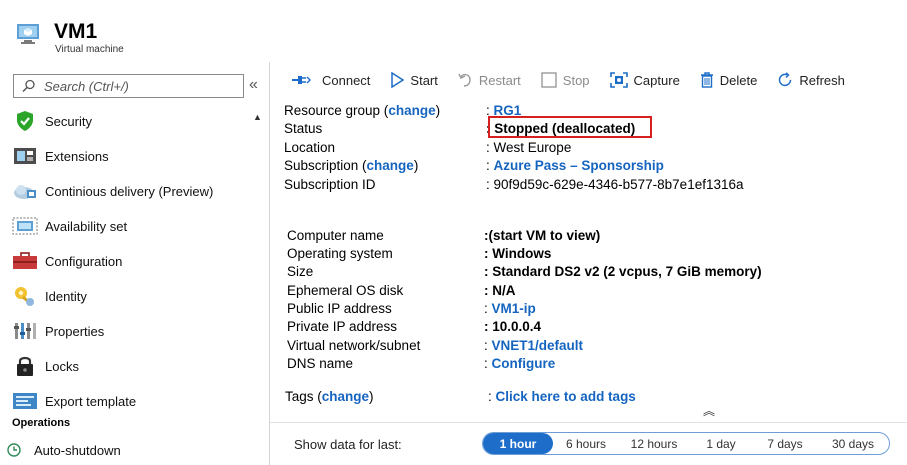 The height and width of the screenshot is (465, 907). I want to click on collapse-menu-button: «, so click(253, 85).